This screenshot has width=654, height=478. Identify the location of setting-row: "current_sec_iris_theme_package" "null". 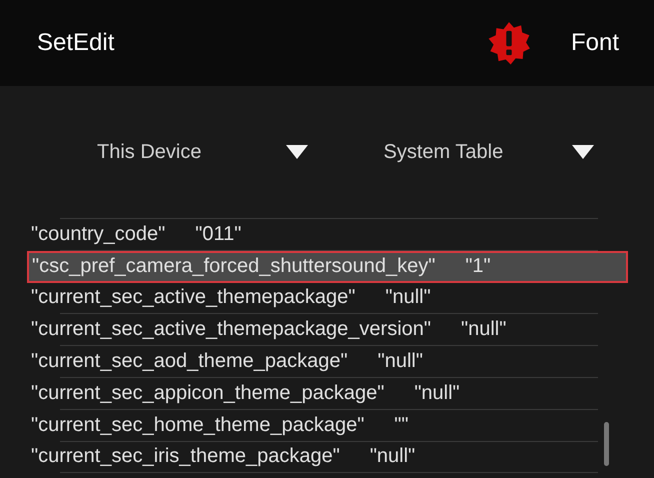
(327, 458).